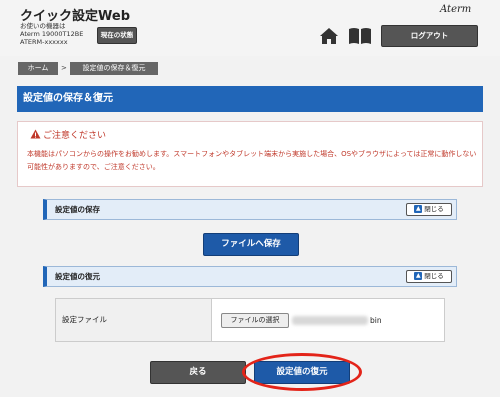 The height and width of the screenshot is (397, 500). I want to click on file-extension: bin, so click(376, 320).